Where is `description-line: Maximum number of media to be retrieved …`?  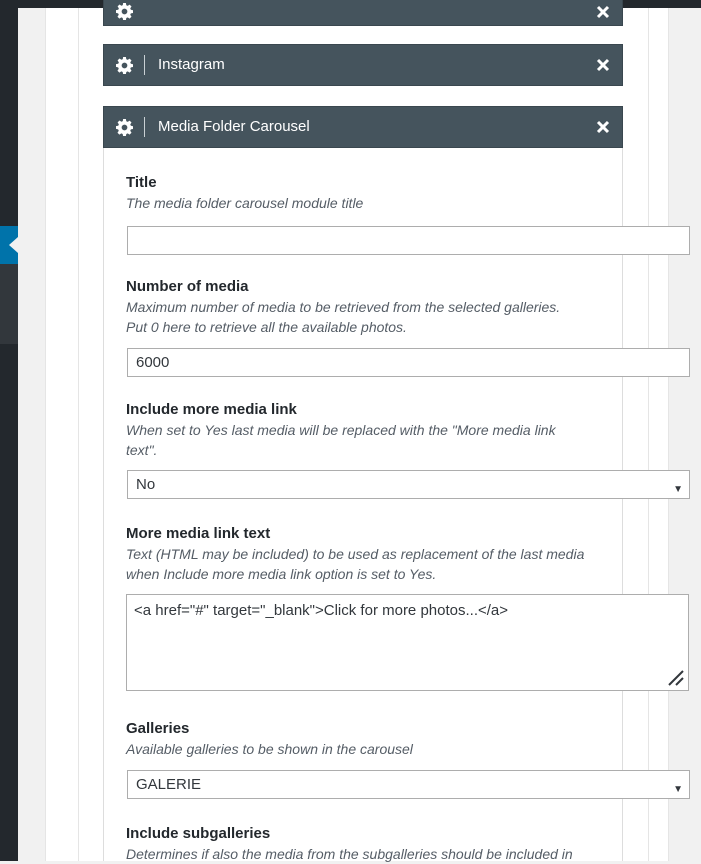 description-line: Maximum number of media to be retrieved … is located at coordinates (343, 307).